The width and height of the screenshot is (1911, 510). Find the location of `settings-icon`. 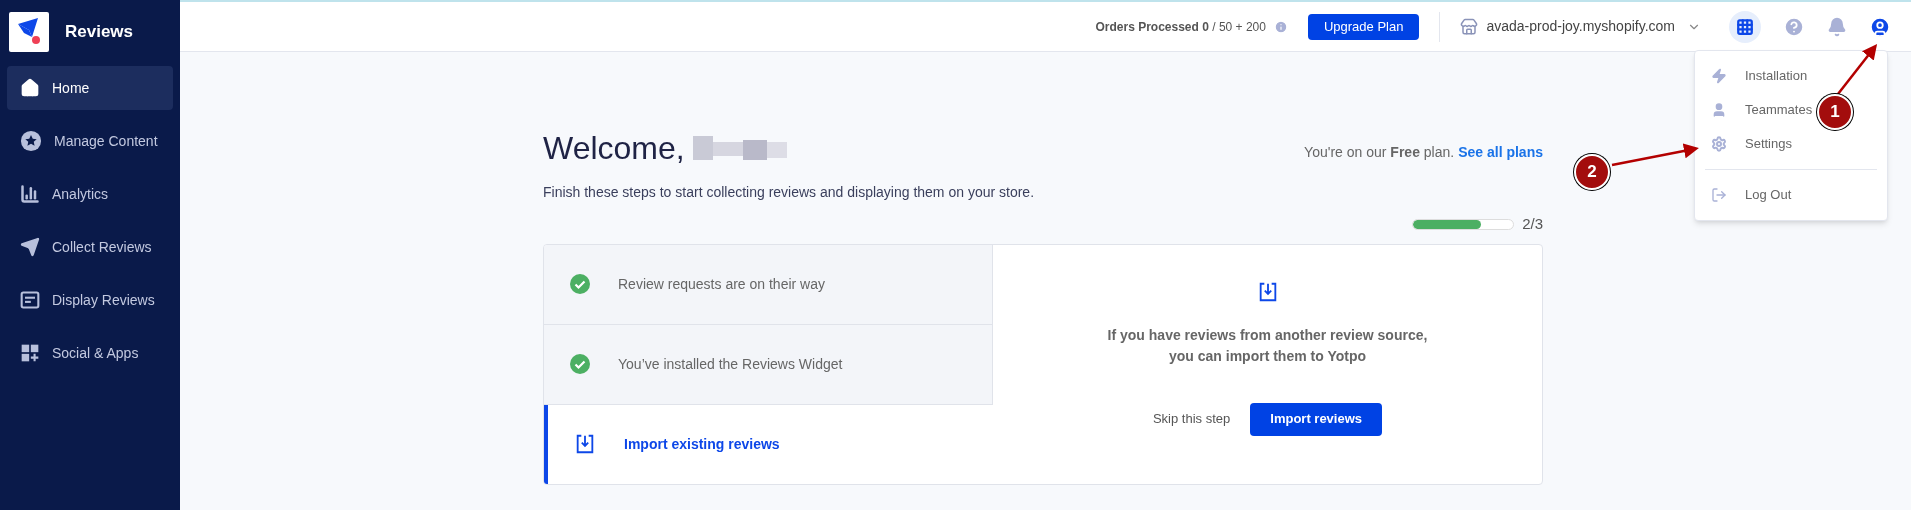

settings-icon is located at coordinates (1719, 144).